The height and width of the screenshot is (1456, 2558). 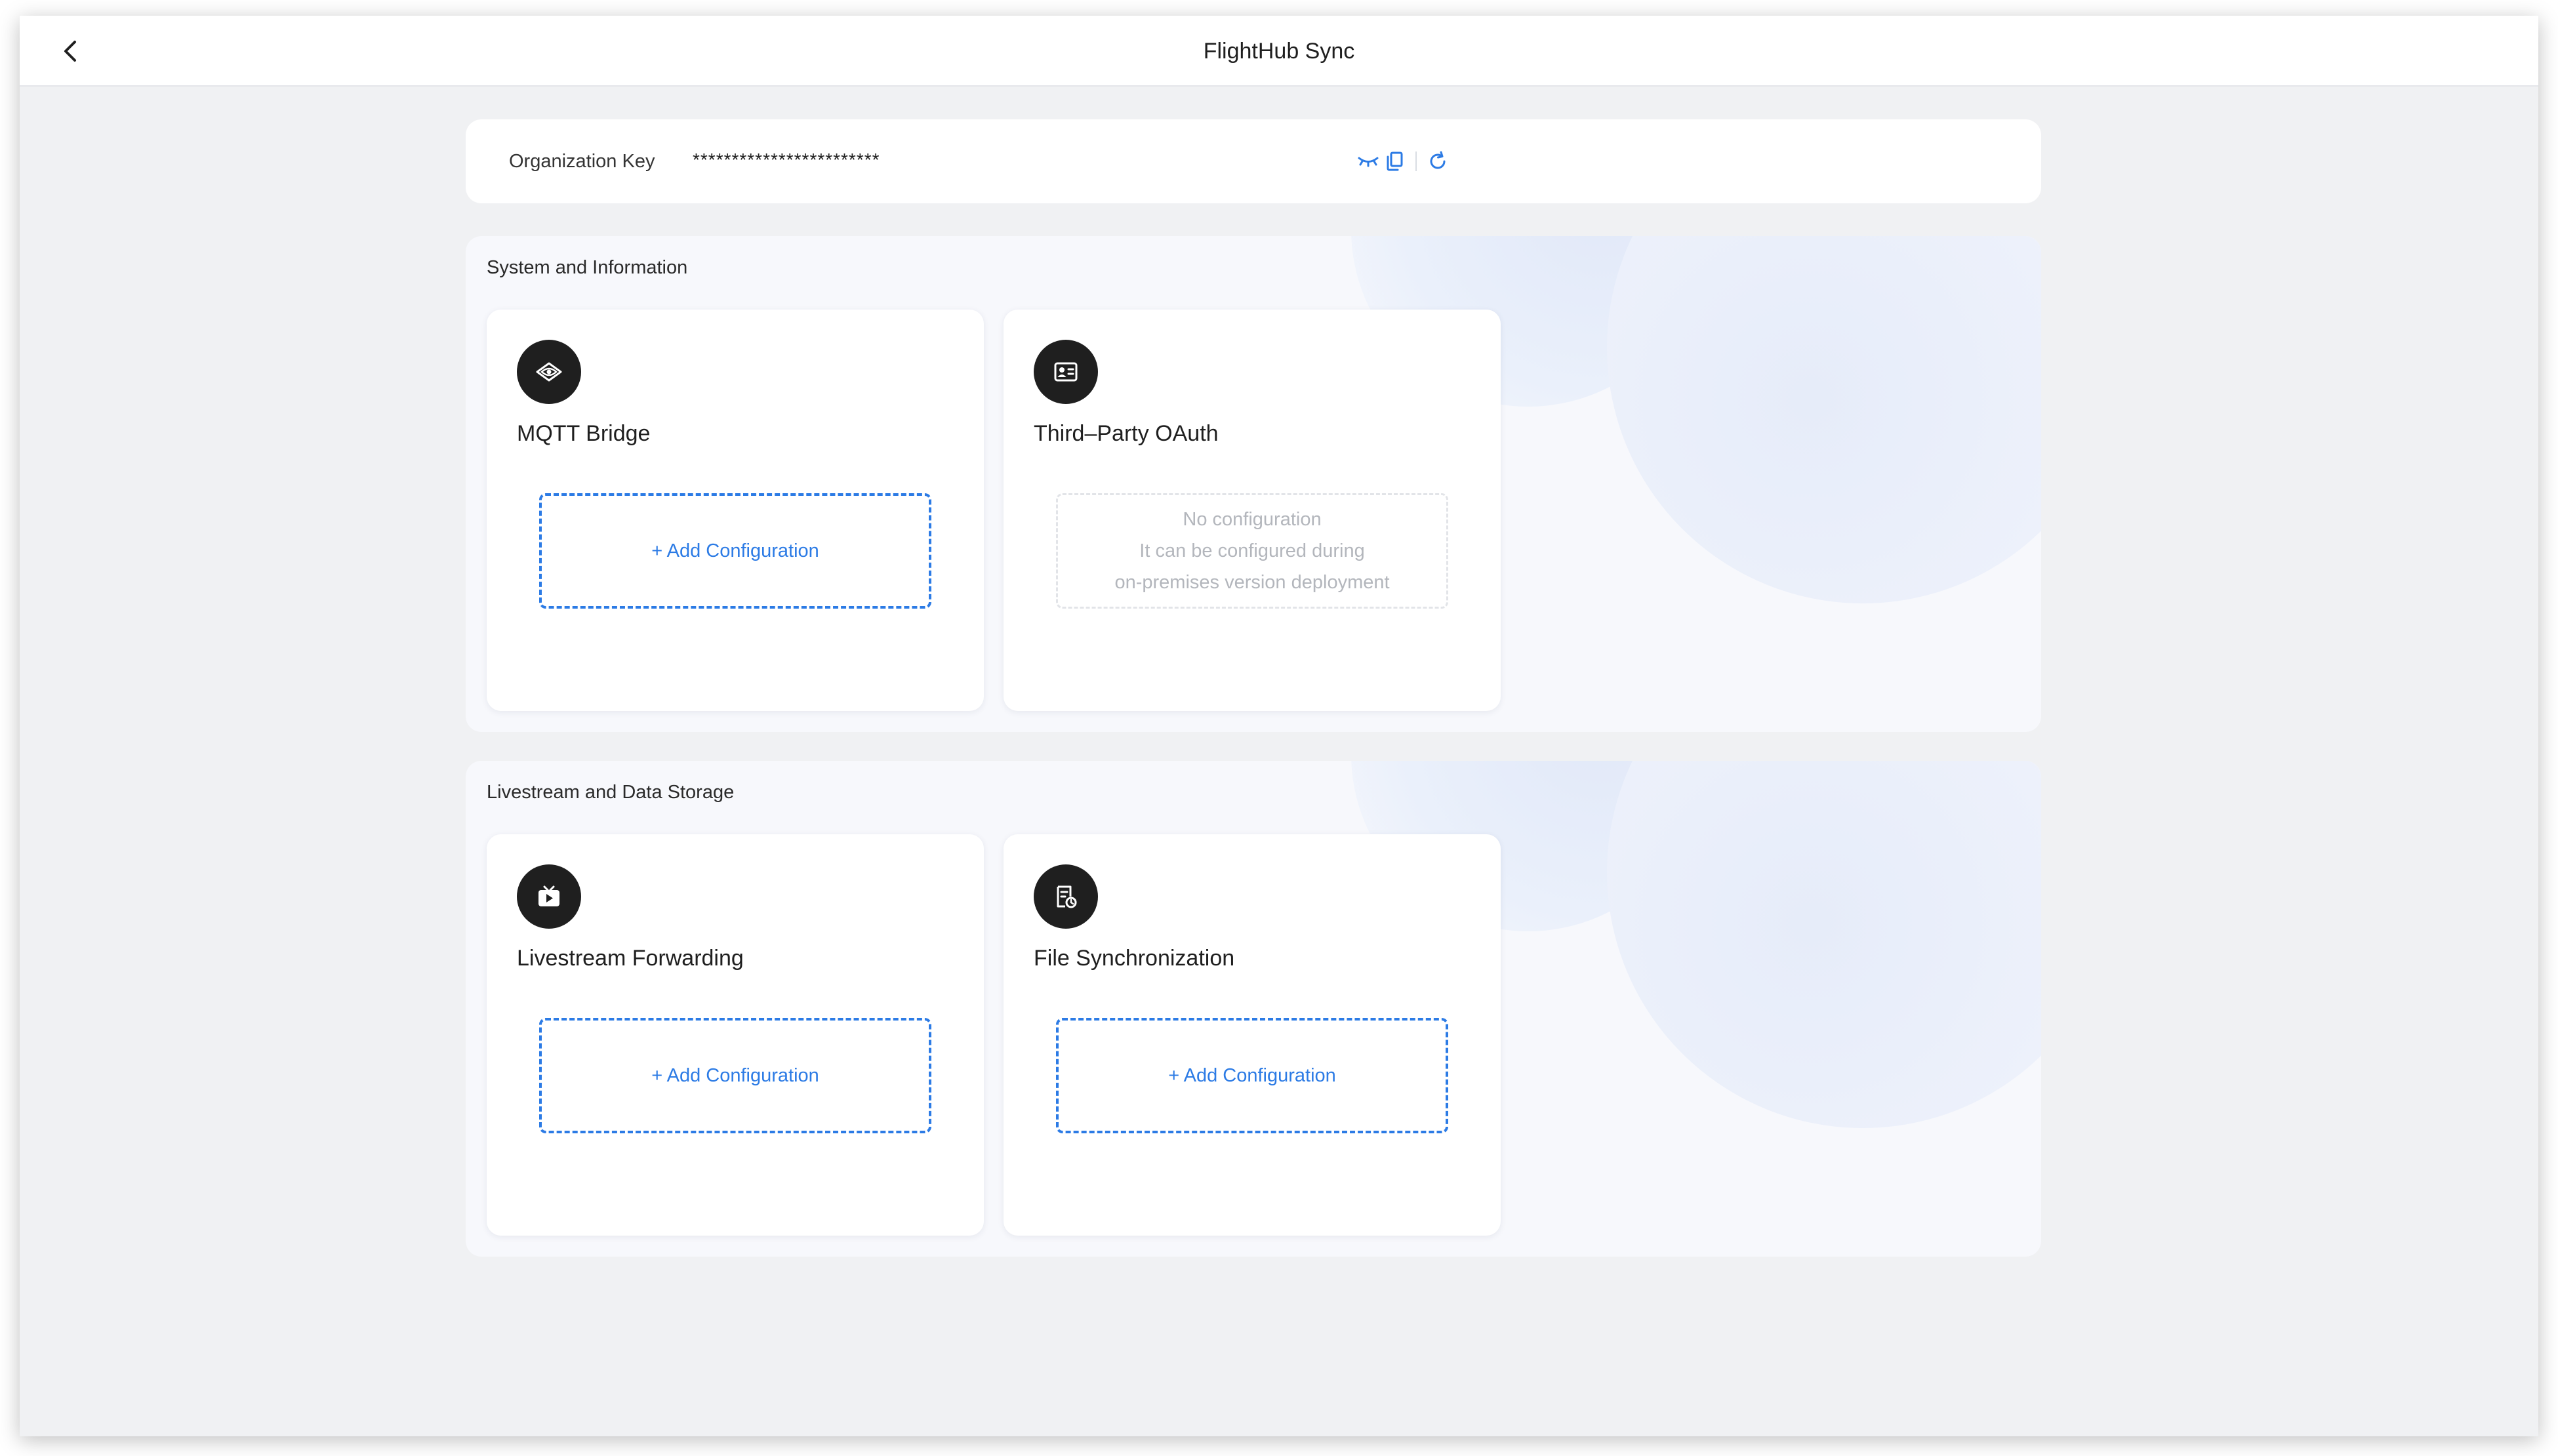 What do you see at coordinates (587, 267) in the screenshot?
I see `section-title: System and Information` at bounding box center [587, 267].